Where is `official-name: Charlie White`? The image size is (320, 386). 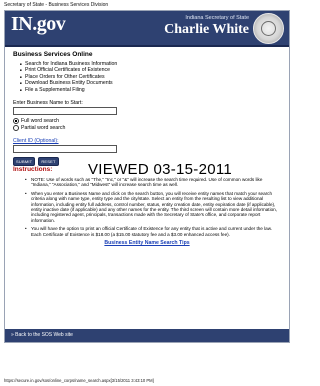
official-name: Charlie White is located at coordinates (206, 29).